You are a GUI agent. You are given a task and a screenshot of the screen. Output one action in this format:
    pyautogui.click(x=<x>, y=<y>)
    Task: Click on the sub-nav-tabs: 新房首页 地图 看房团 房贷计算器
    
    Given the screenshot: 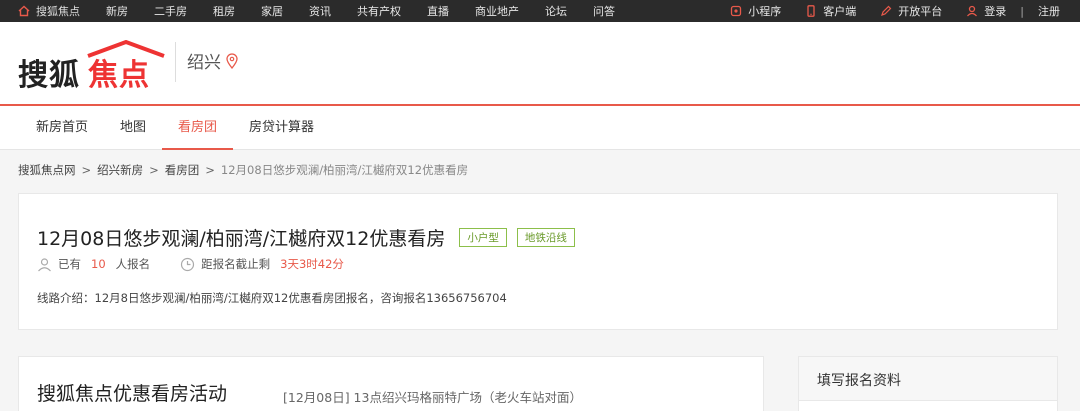 What is the action you would take?
    pyautogui.click(x=175, y=128)
    